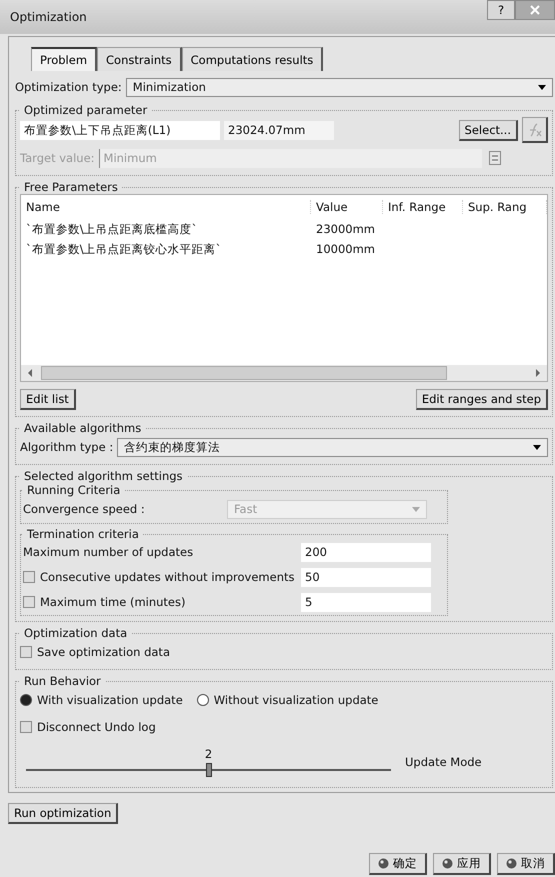  I want to click on group-title: Optimized parameter, so click(85, 110).